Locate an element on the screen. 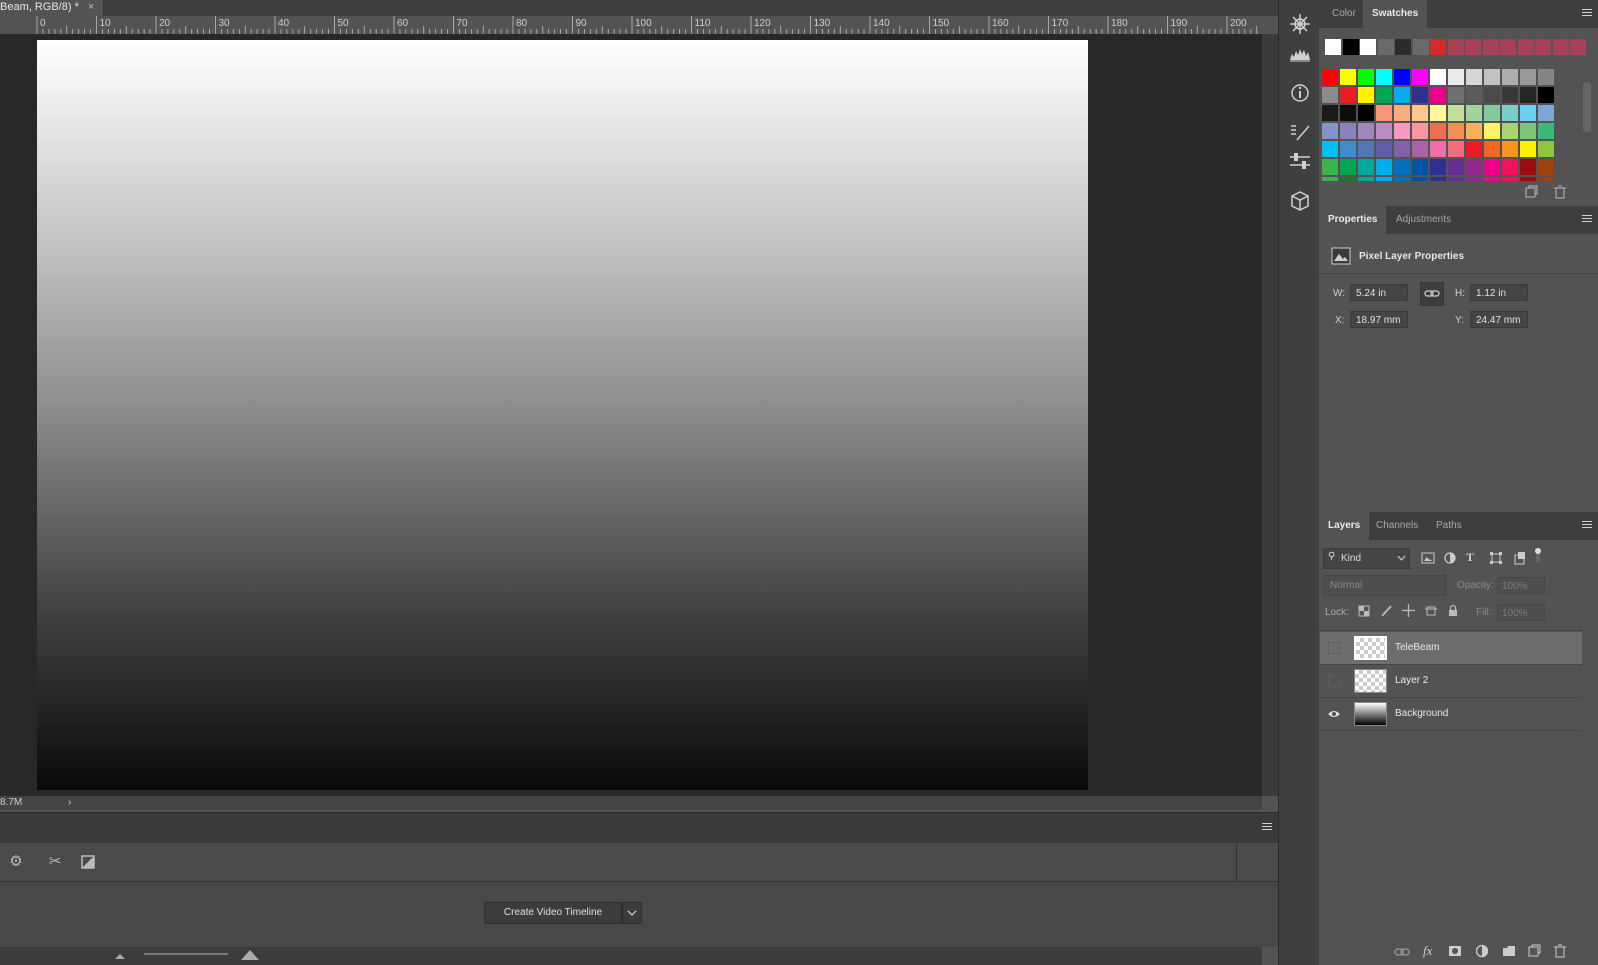  lock-all-icon is located at coordinates (1453, 610).